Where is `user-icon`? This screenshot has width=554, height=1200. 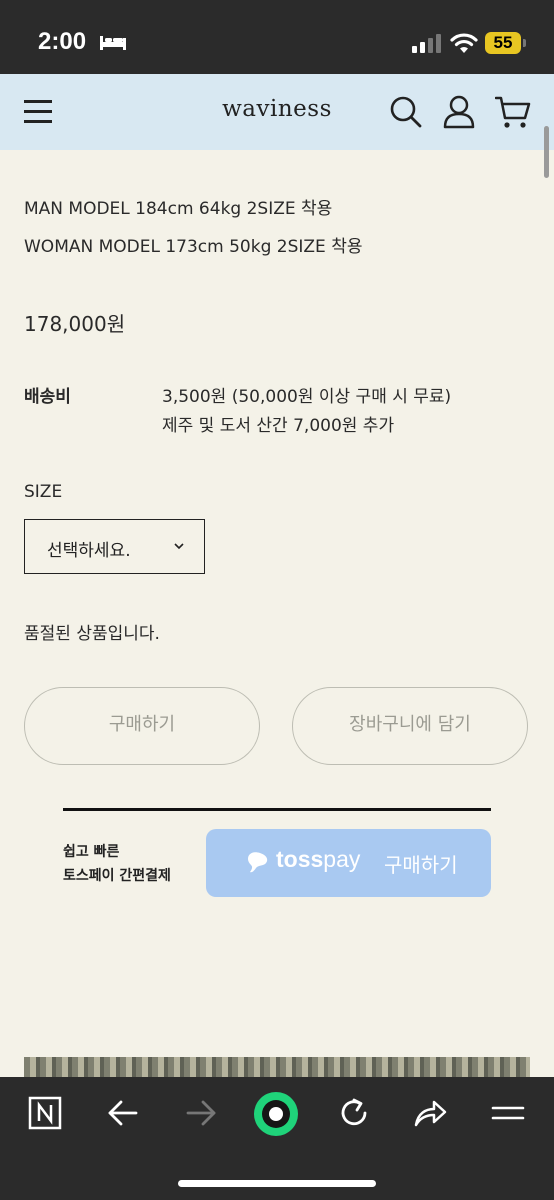
user-icon is located at coordinates (459, 112).